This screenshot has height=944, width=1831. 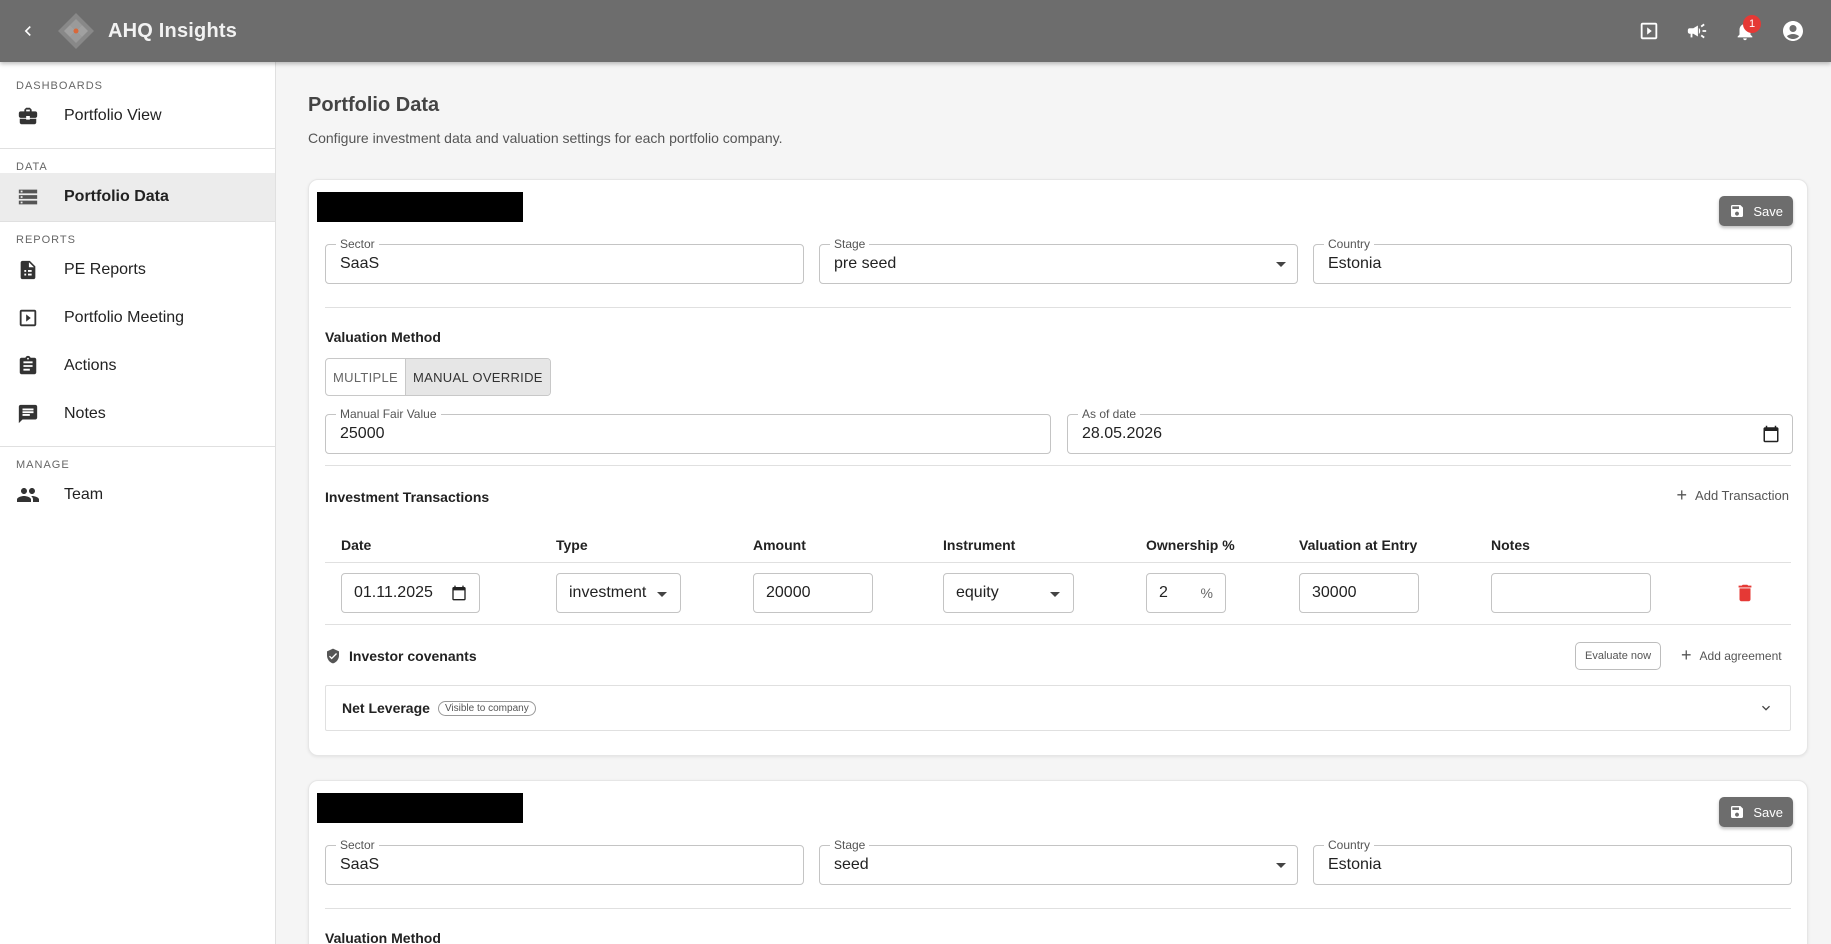 I want to click on investor-covenants-label: Investor covenants, so click(x=413, y=656).